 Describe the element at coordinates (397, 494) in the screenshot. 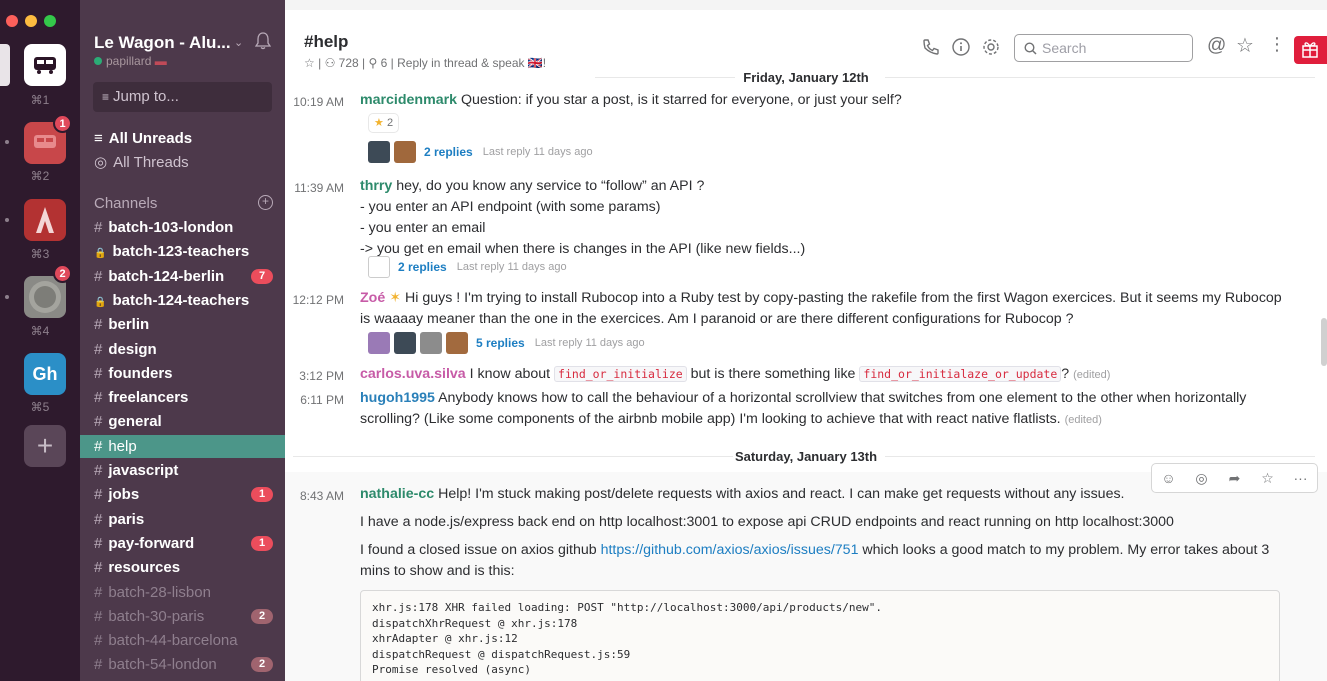

I see `message-author: nathalie-cc` at that location.